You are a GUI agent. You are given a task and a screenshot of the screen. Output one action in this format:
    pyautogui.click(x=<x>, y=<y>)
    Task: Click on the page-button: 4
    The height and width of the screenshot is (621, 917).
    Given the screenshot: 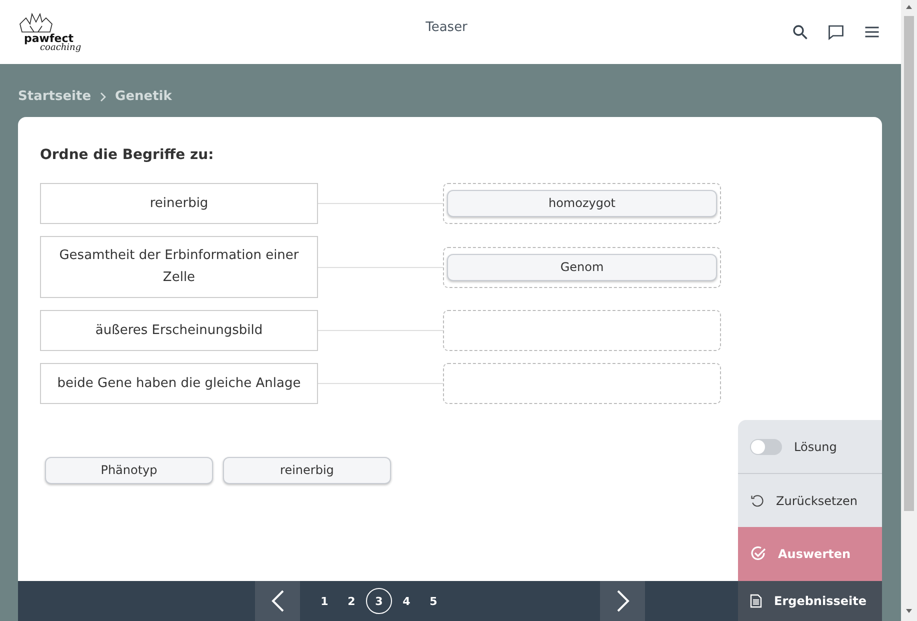 What is the action you would take?
    pyautogui.click(x=406, y=601)
    